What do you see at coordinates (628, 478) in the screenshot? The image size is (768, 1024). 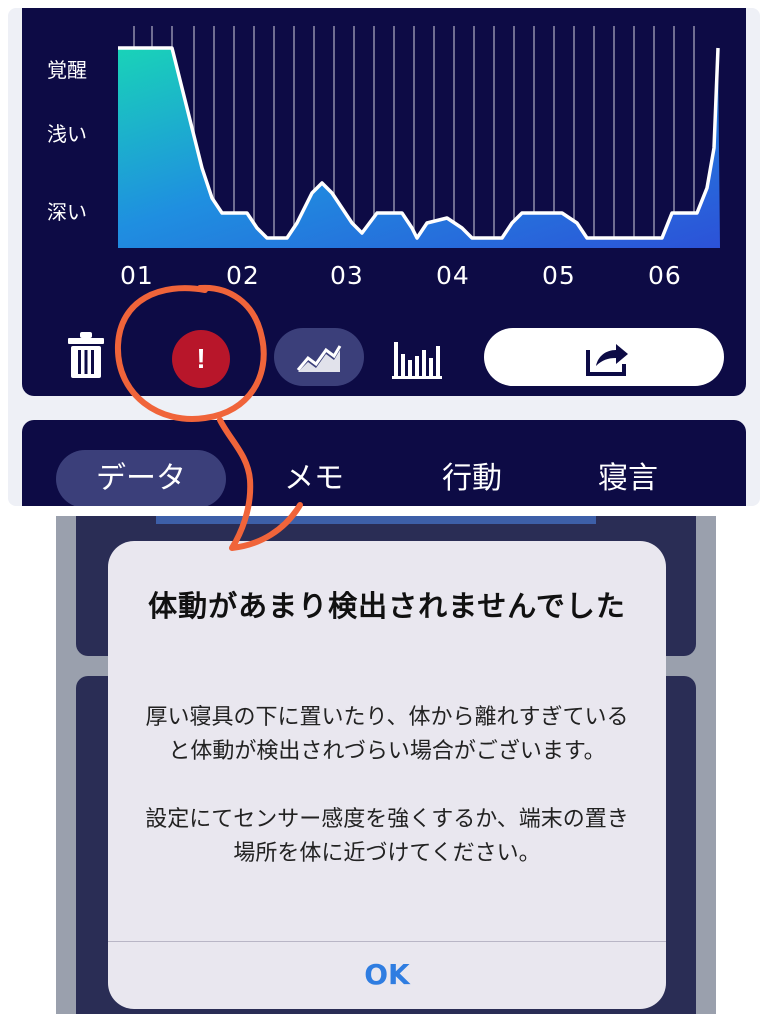 I see `tab-sleep-talk: 寝言` at bounding box center [628, 478].